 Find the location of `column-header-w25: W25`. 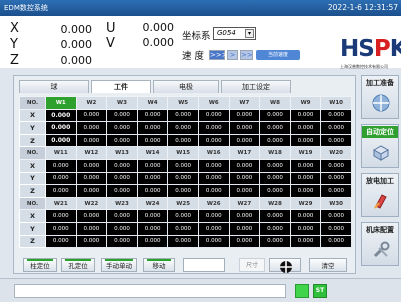

column-header-w25: W25 is located at coordinates (183, 203).